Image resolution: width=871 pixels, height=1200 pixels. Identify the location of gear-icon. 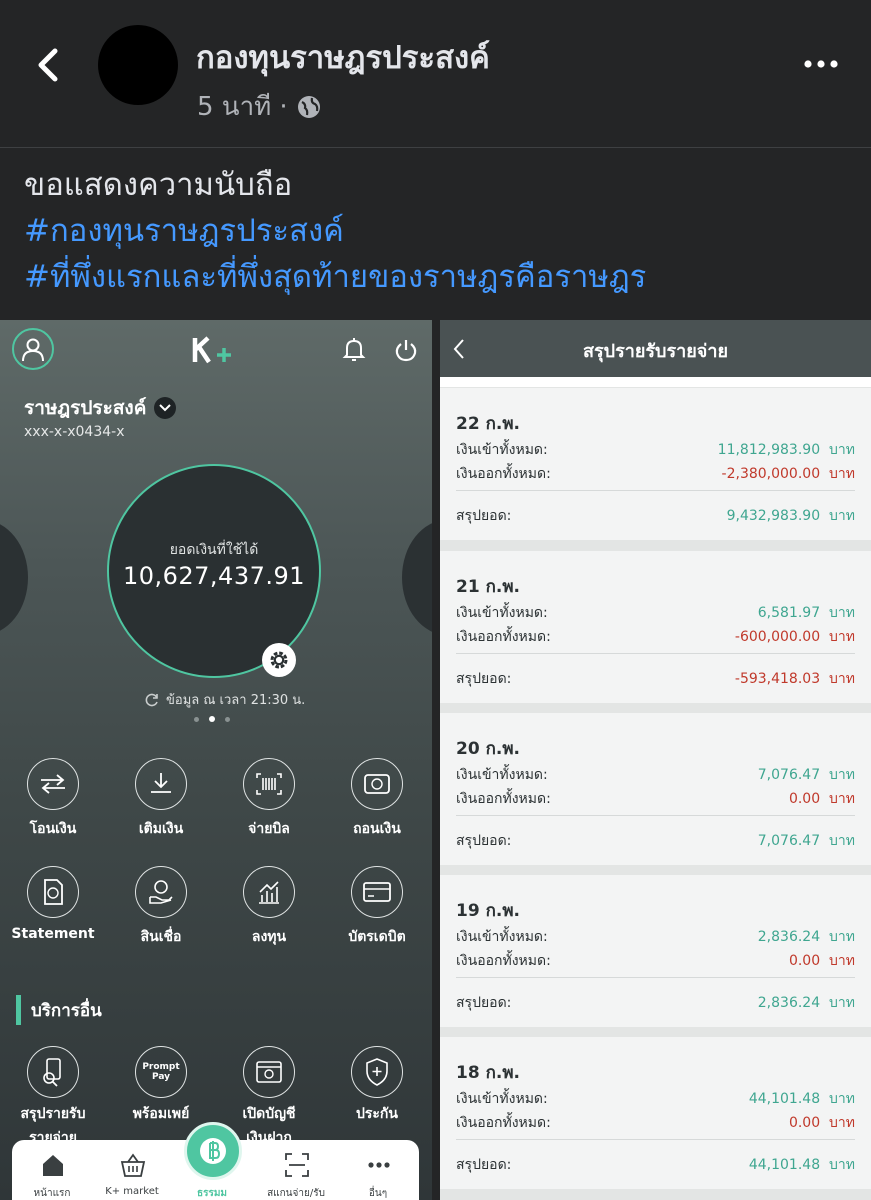
(279, 660).